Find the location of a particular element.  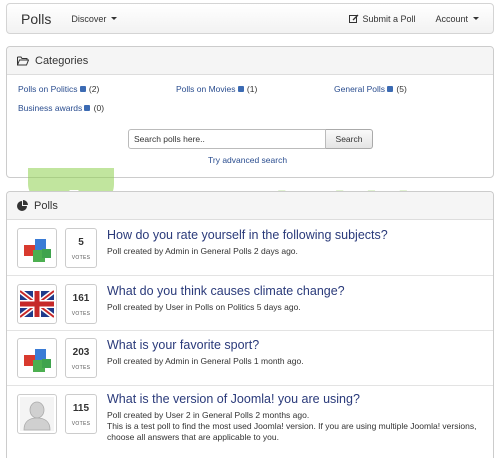

user-avatar-icon is located at coordinates (37, 414).